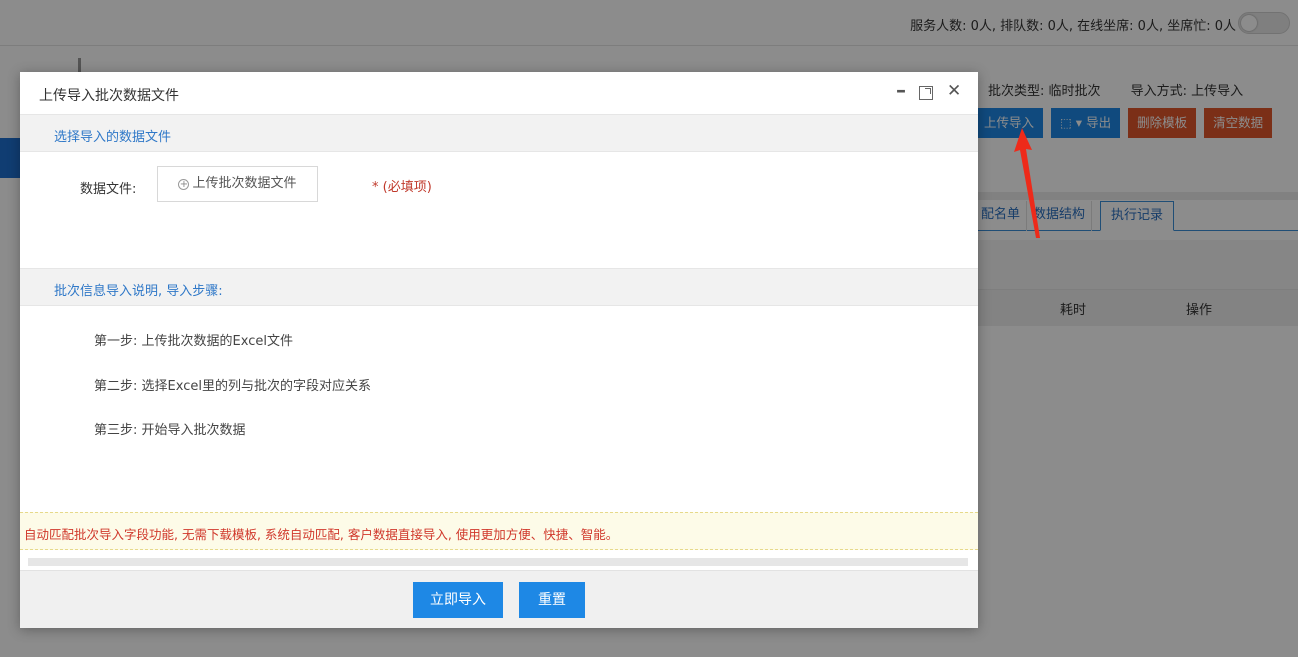  I want to click on close-icon: ✕, so click(954, 91).